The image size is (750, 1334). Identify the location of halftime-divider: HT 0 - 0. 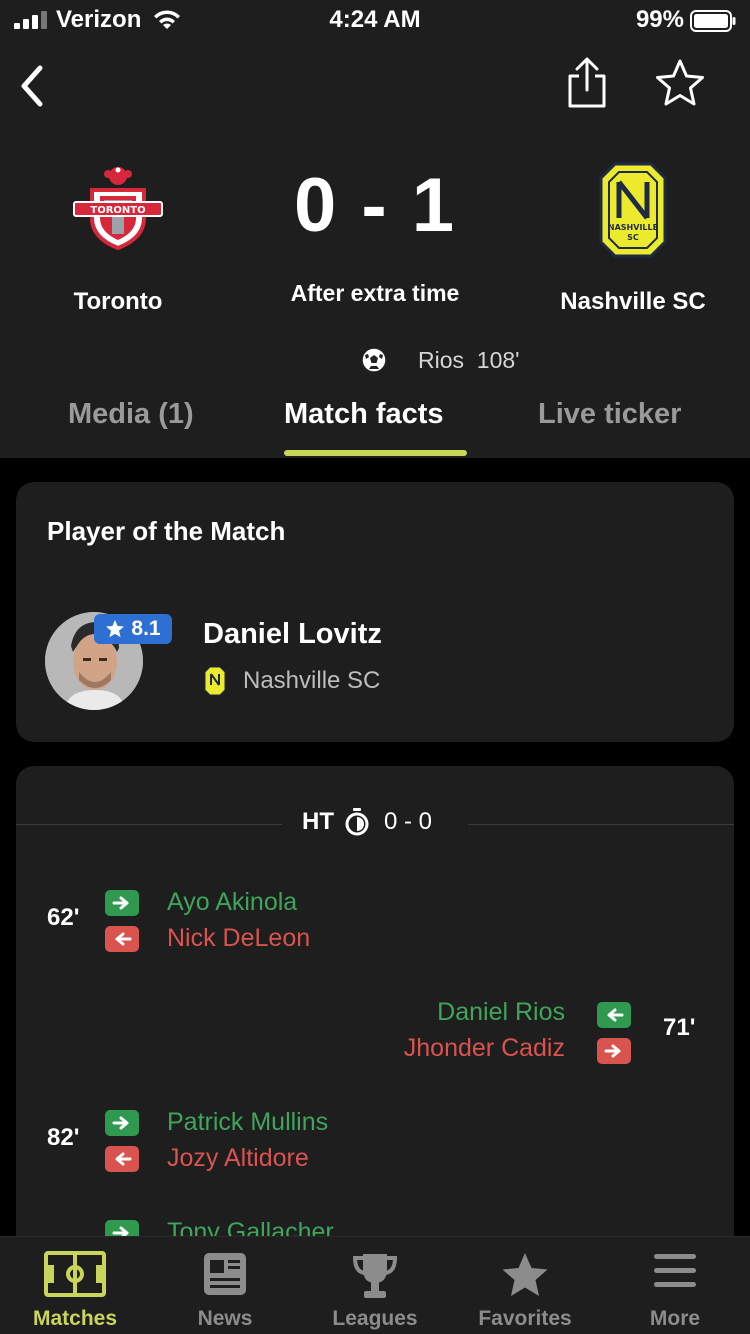
(375, 824).